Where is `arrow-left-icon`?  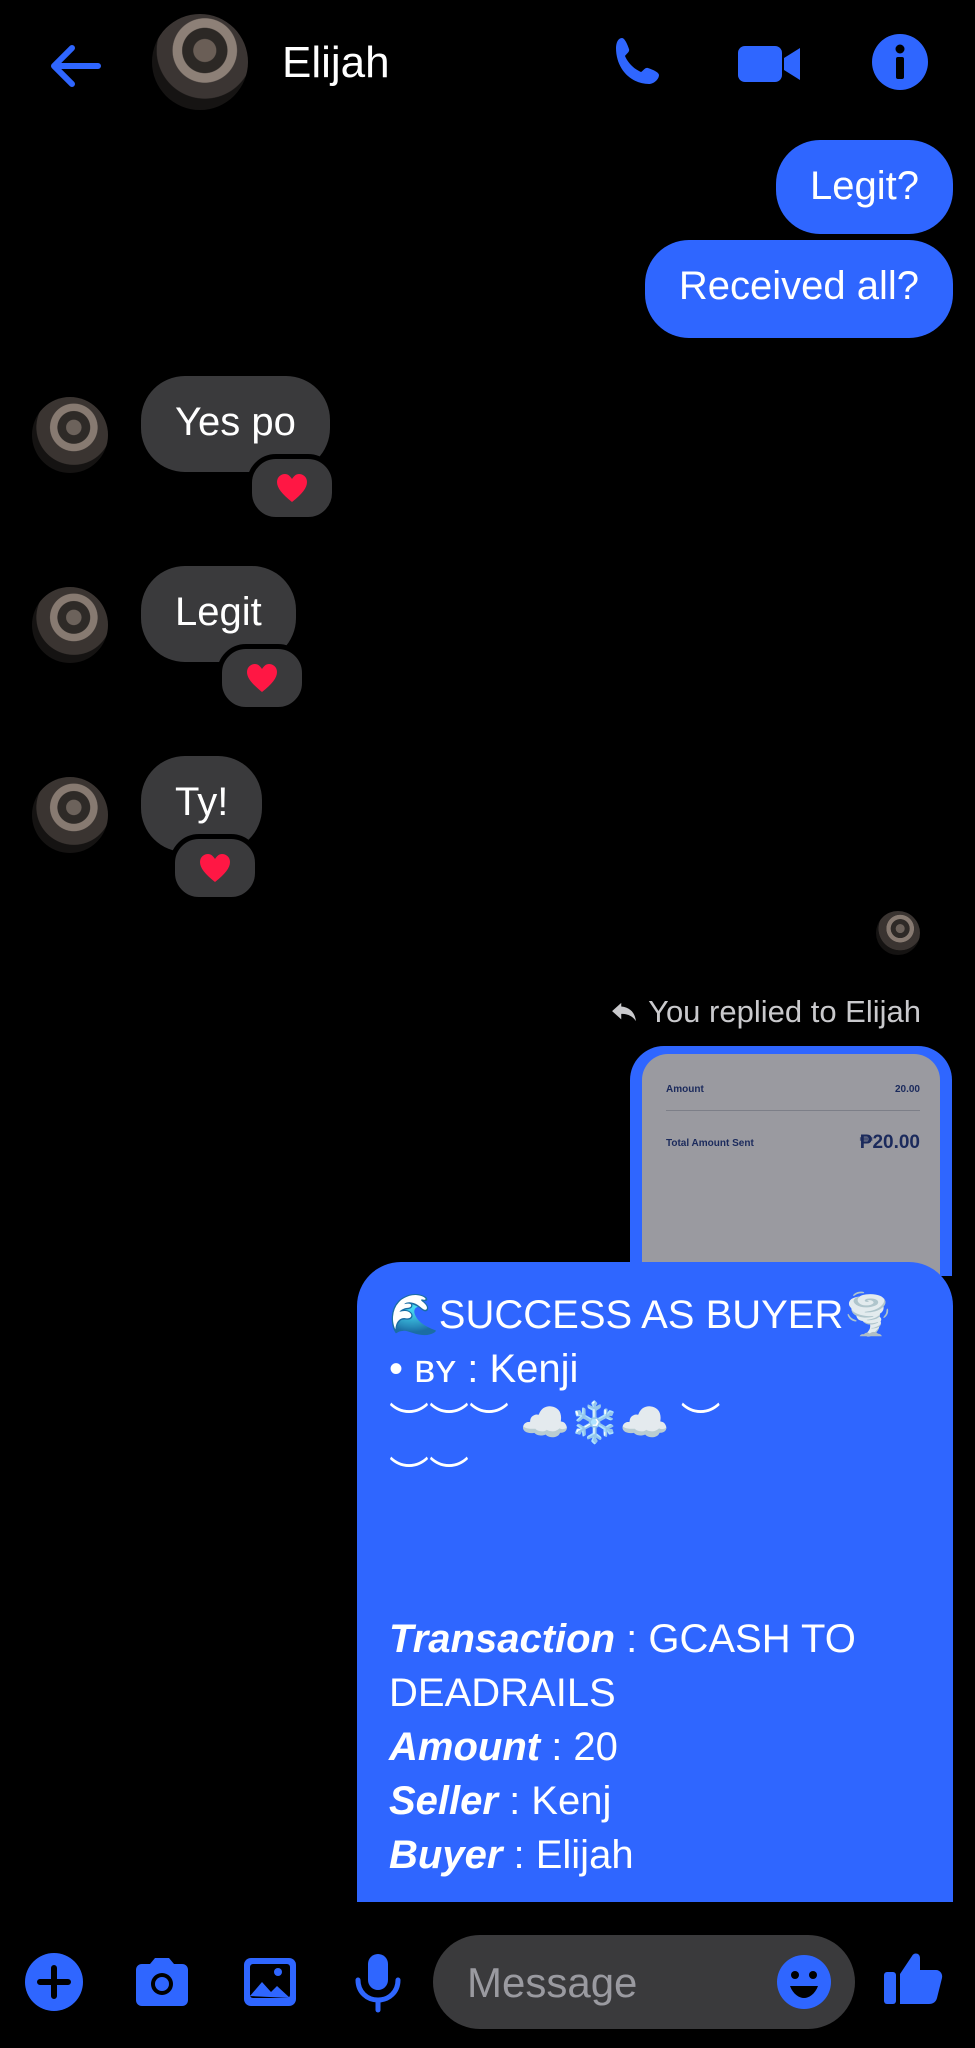 arrow-left-icon is located at coordinates (76, 66).